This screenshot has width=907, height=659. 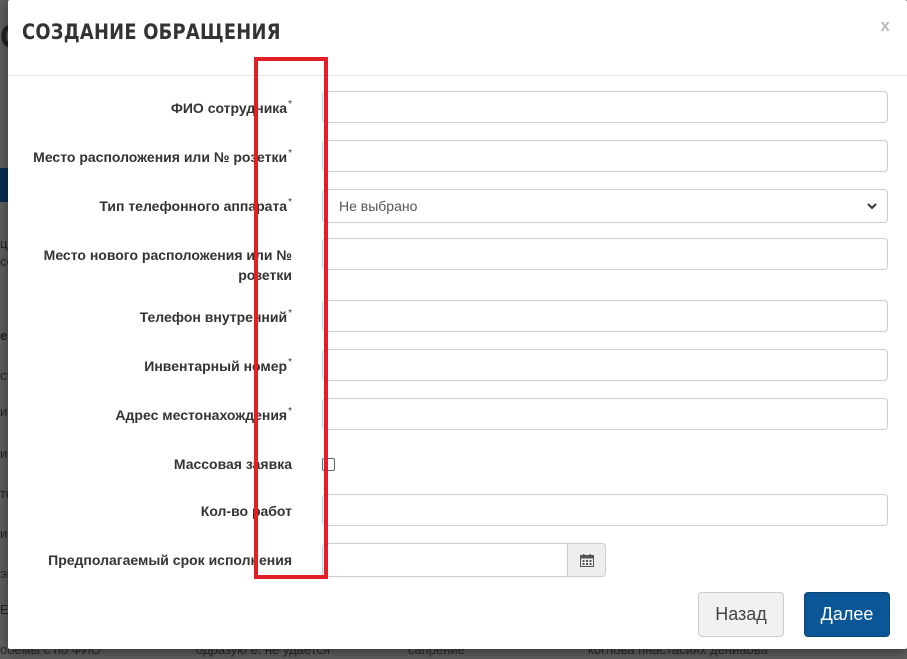 I want to click on close-icon: x, so click(x=885, y=26).